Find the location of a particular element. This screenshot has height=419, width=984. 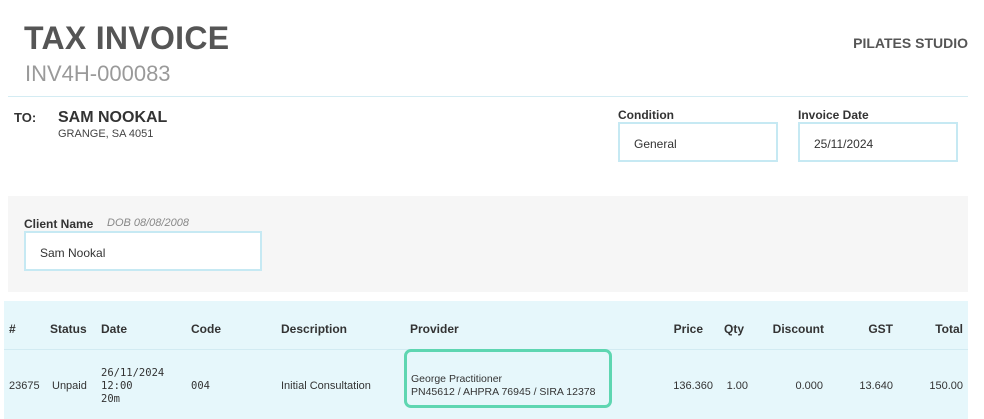

invoice-date-label: Invoice Date is located at coordinates (833, 115).